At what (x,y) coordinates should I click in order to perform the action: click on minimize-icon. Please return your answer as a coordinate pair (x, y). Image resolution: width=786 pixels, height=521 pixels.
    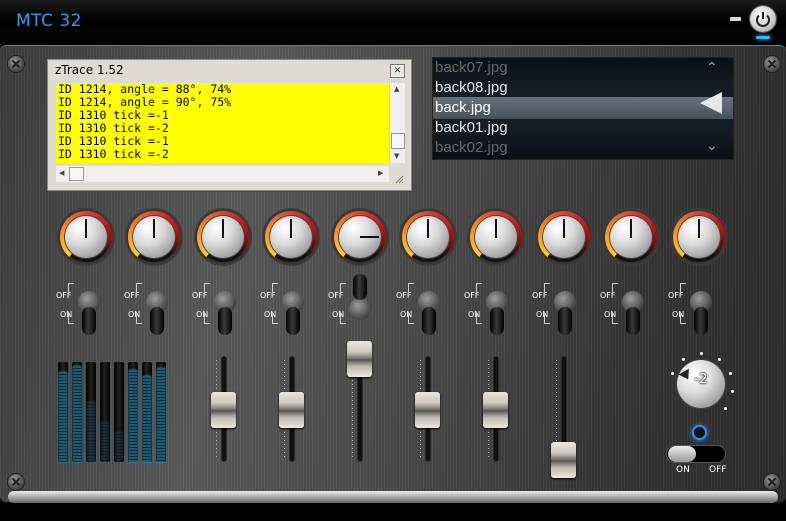
    Looking at the image, I should click on (735, 19).